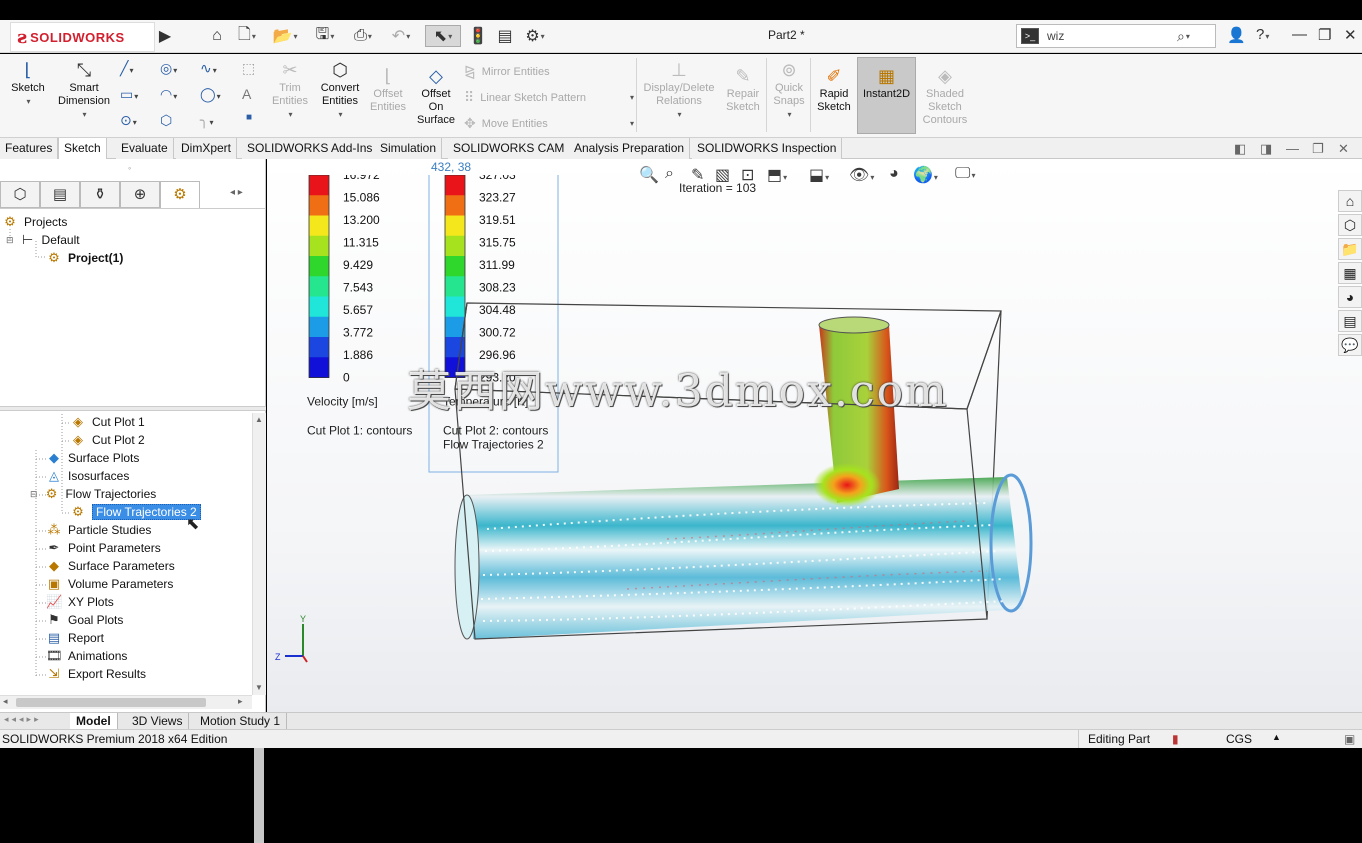  What do you see at coordinates (649, 175) in the screenshot?
I see `zoom-to-fit-icon: 🔍` at bounding box center [649, 175].